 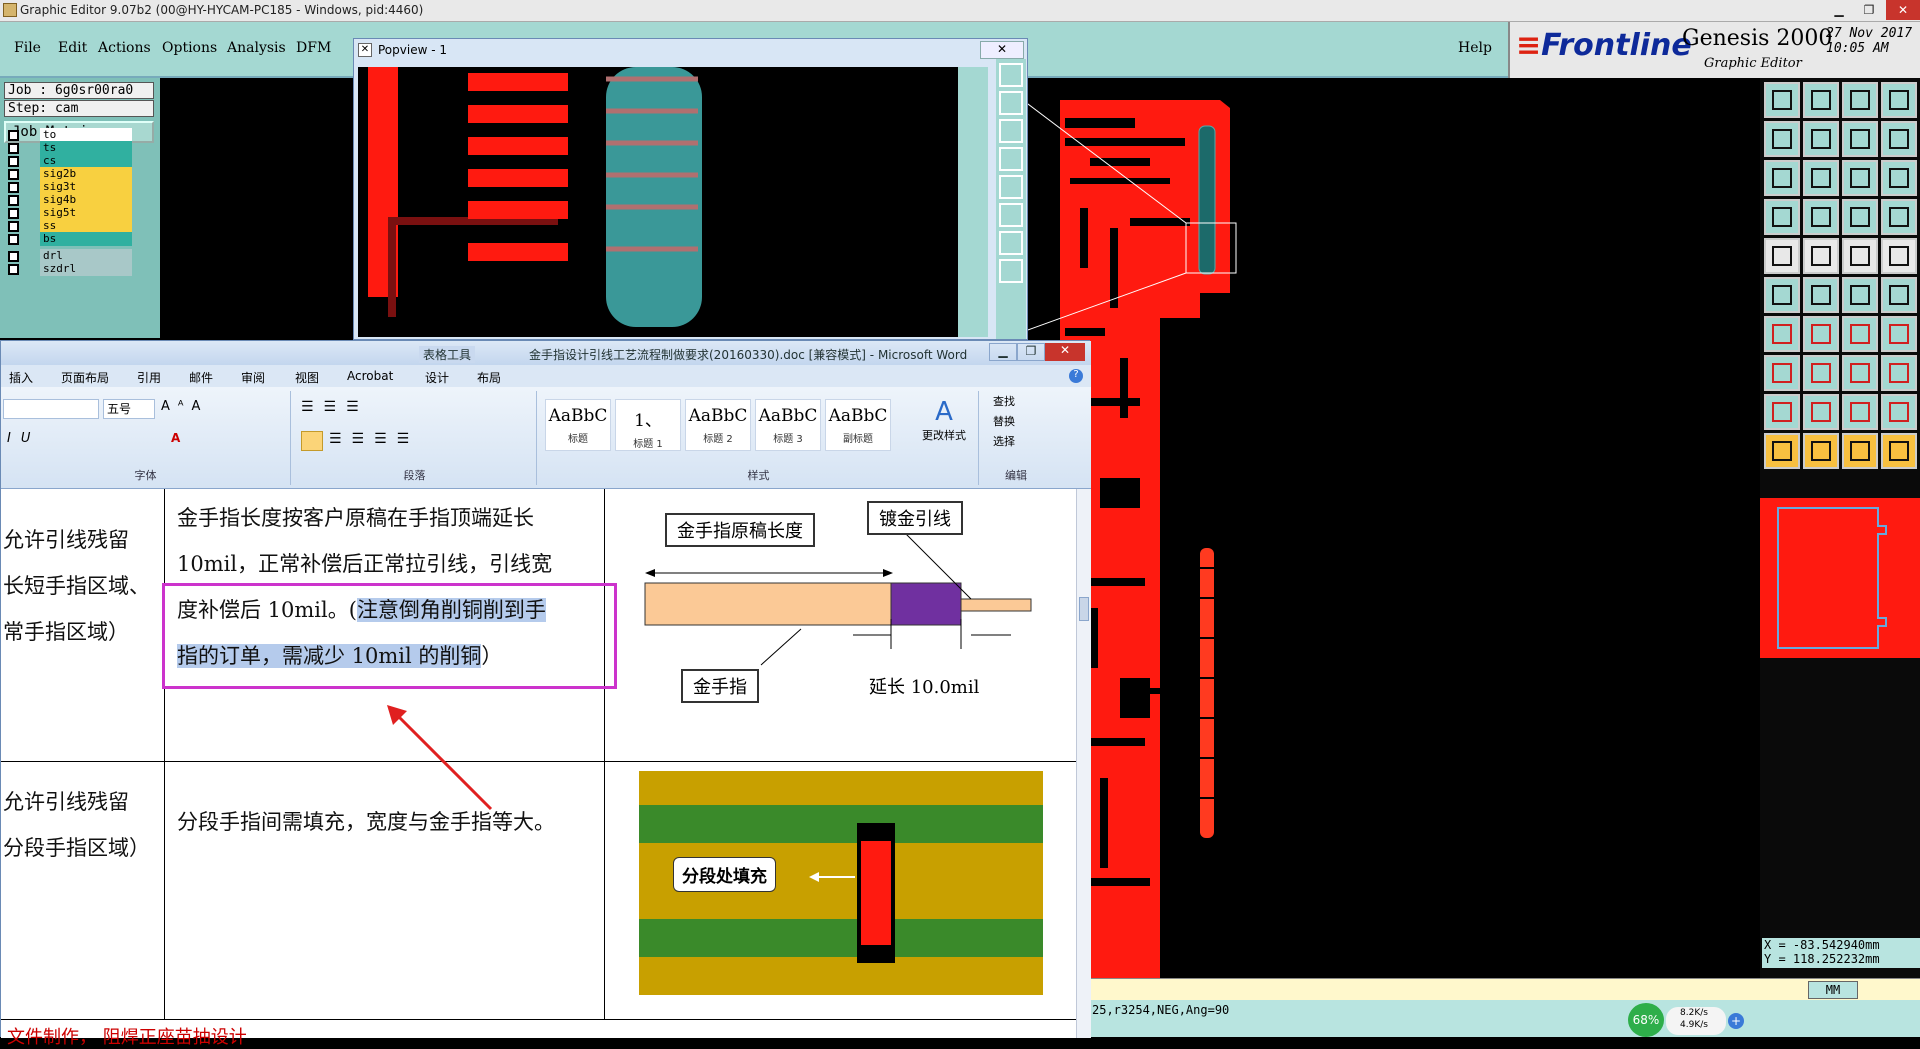 What do you see at coordinates (86, 269) in the screenshot?
I see `layer-name: szdrl` at bounding box center [86, 269].